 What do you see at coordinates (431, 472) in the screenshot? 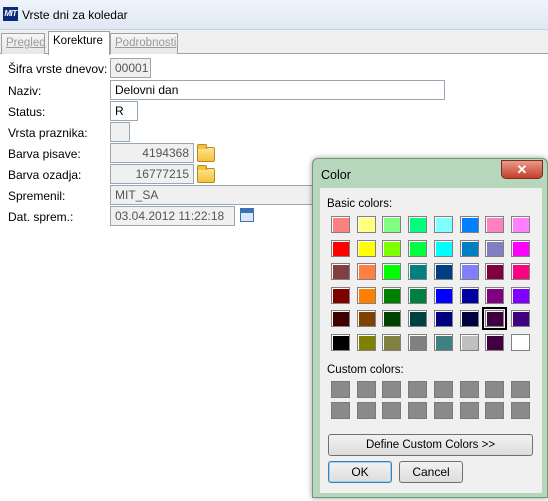
I see `cancel-button: Cancel` at bounding box center [431, 472].